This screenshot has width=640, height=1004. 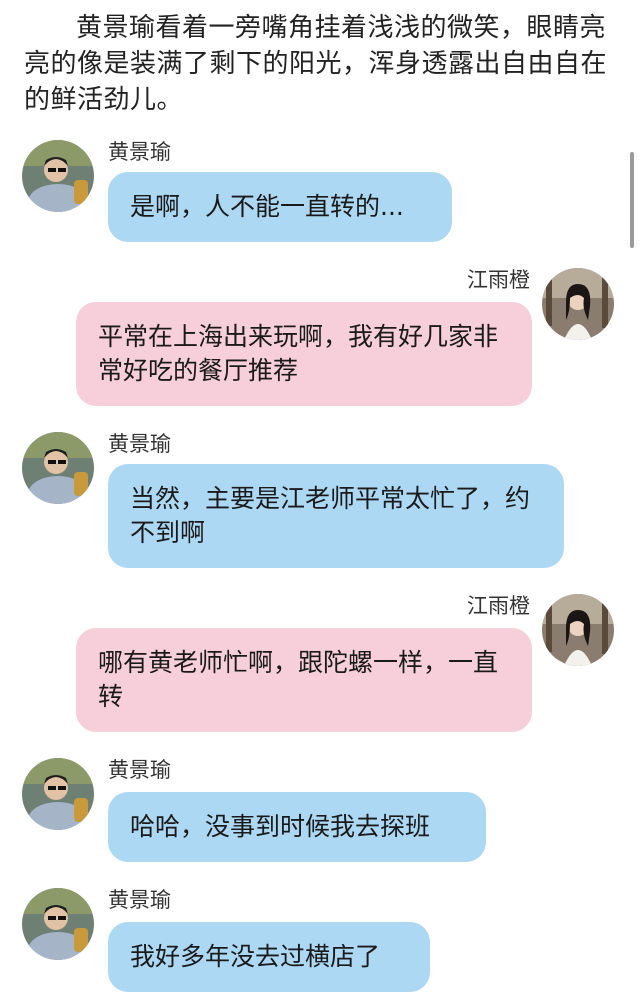 I want to click on chat-message: 黄景瑜 哈哈，没事到时候我去探班, so click(x=320, y=810).